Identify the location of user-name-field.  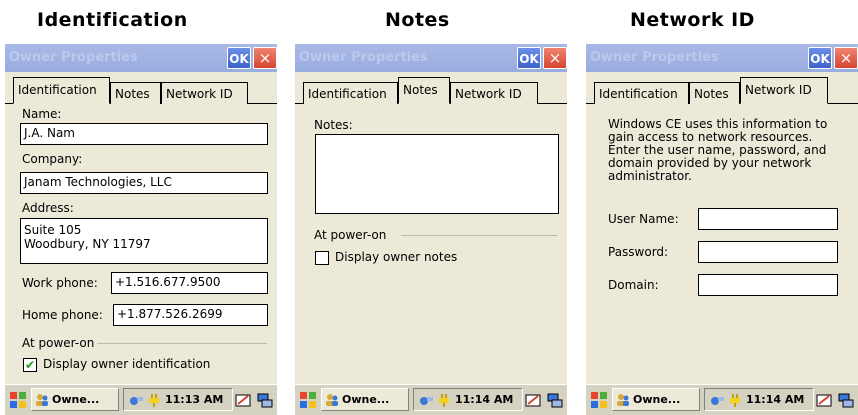
(768, 219).